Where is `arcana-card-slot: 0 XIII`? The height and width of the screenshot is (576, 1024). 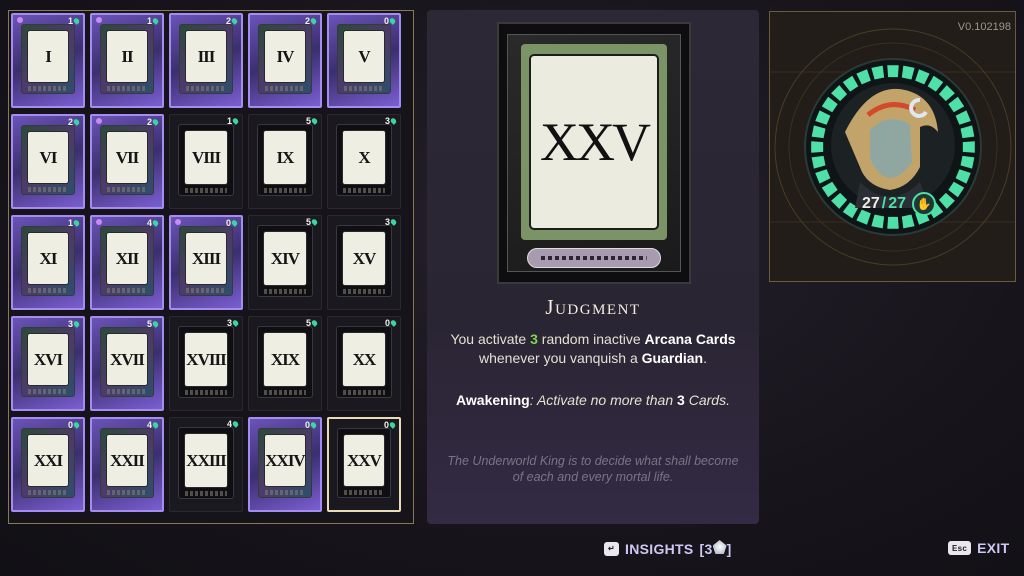 arcana-card-slot: 0 XIII is located at coordinates (206, 262).